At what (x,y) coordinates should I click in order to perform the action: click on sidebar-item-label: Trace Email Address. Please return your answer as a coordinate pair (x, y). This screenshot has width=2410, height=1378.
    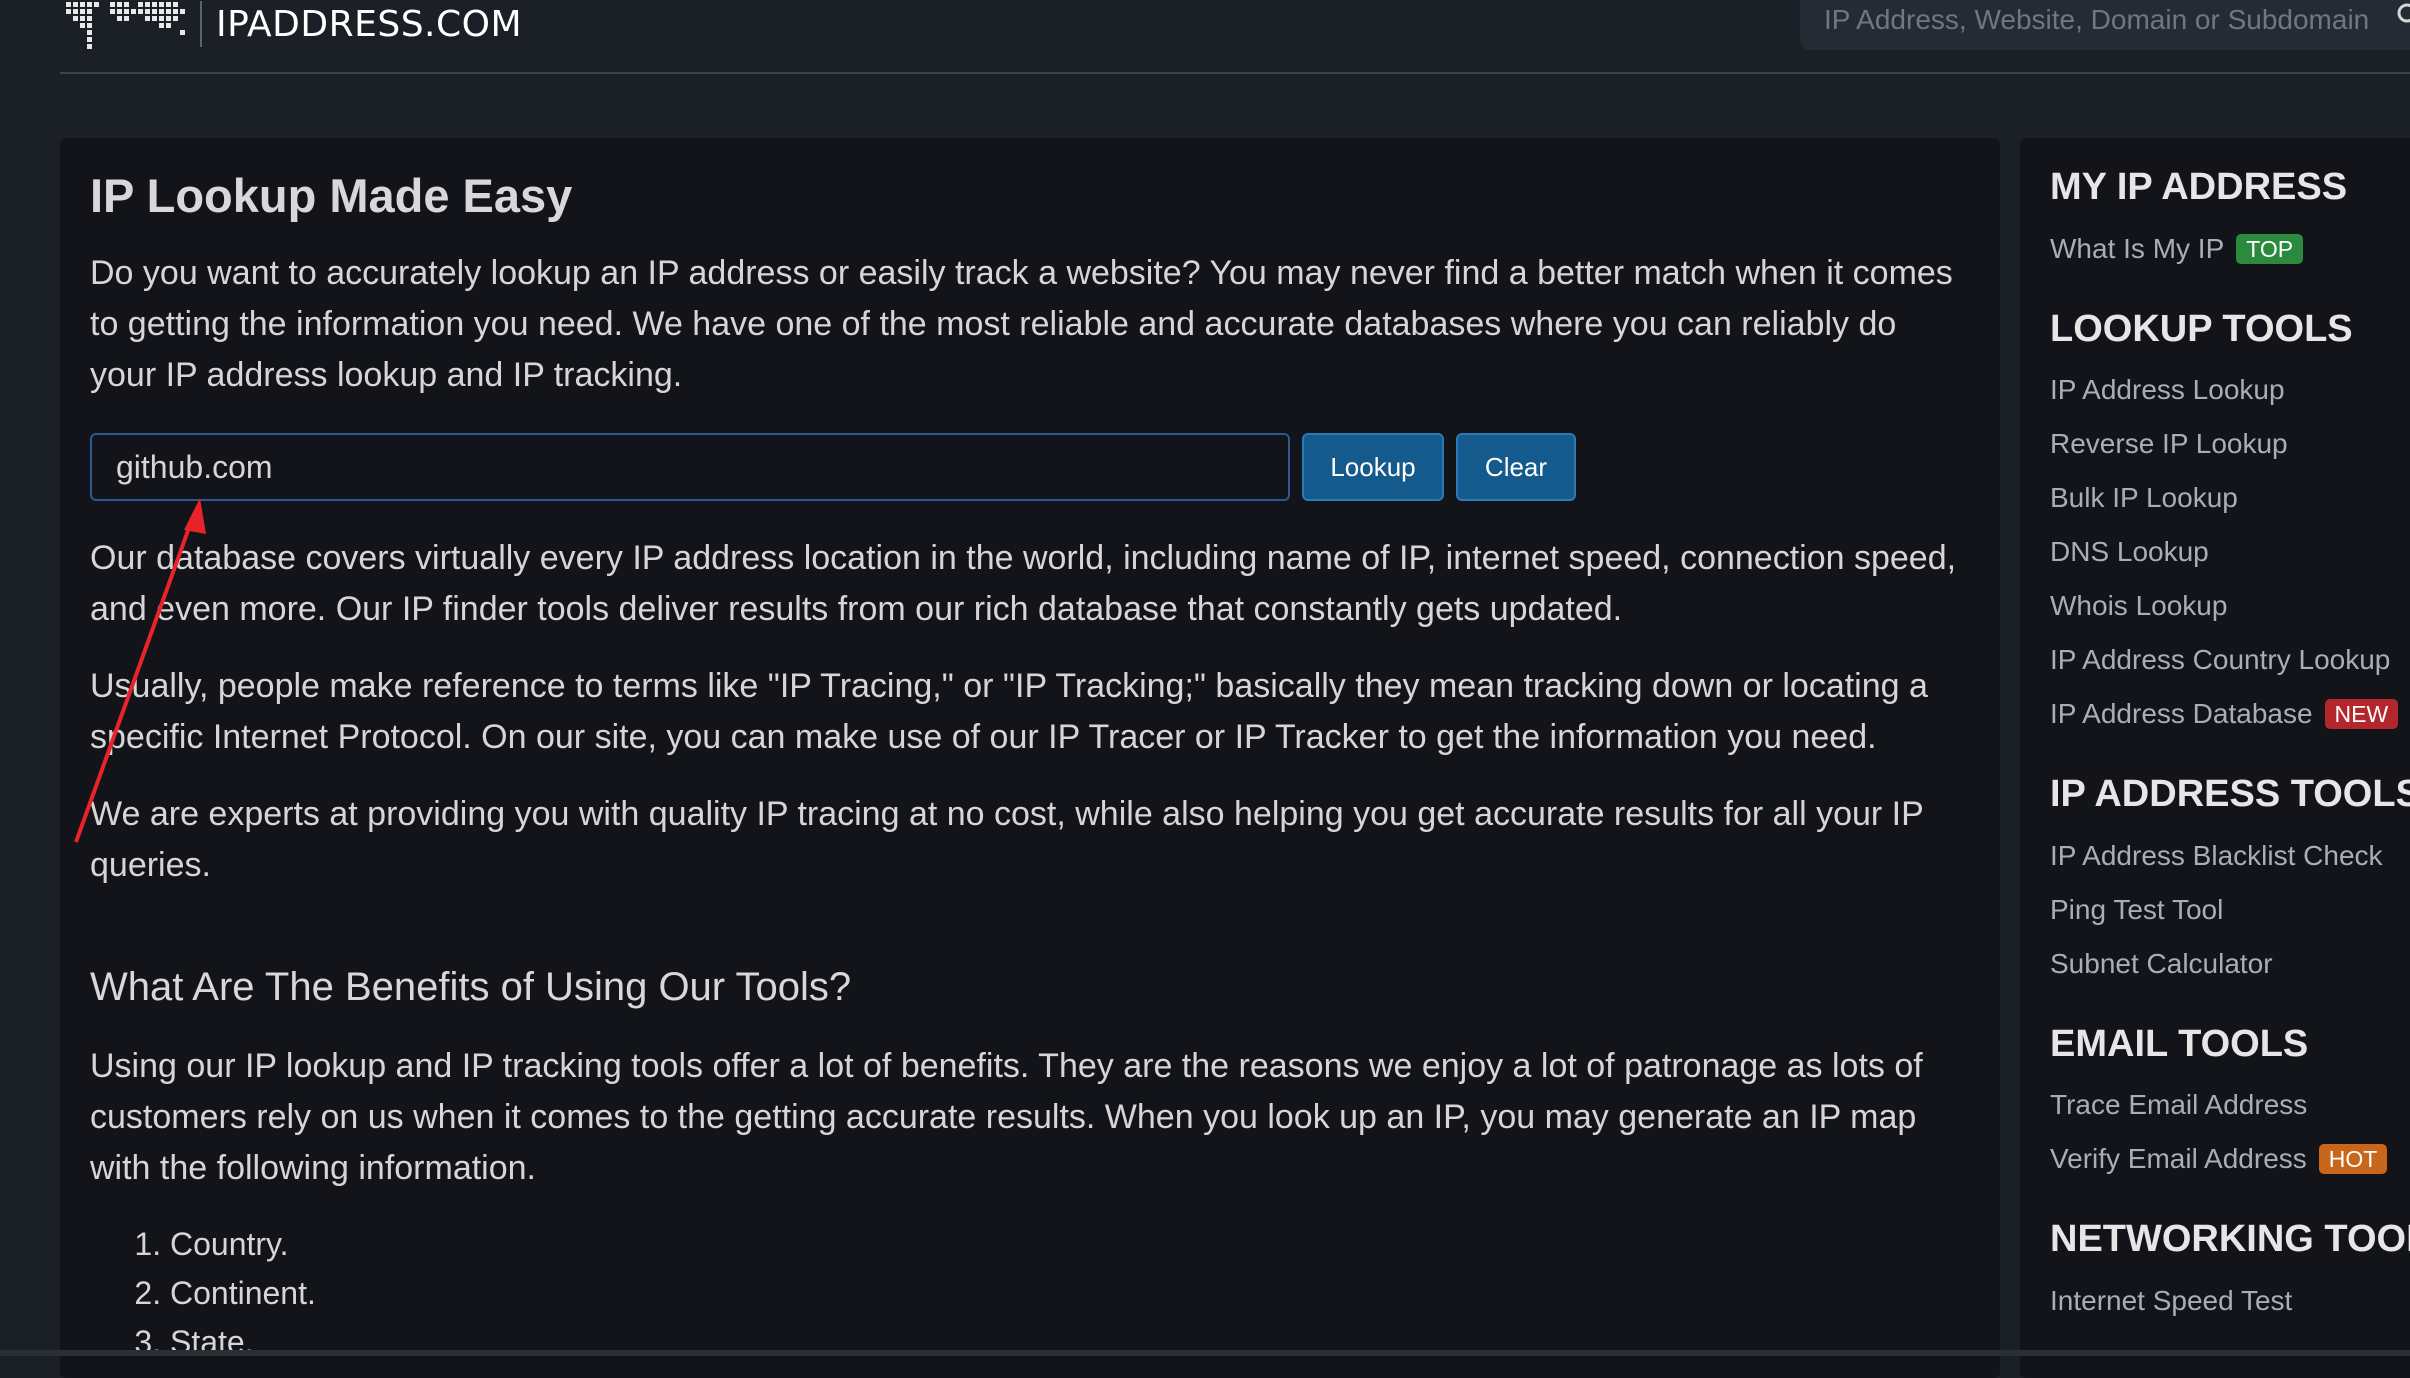
    Looking at the image, I should click on (2178, 1105).